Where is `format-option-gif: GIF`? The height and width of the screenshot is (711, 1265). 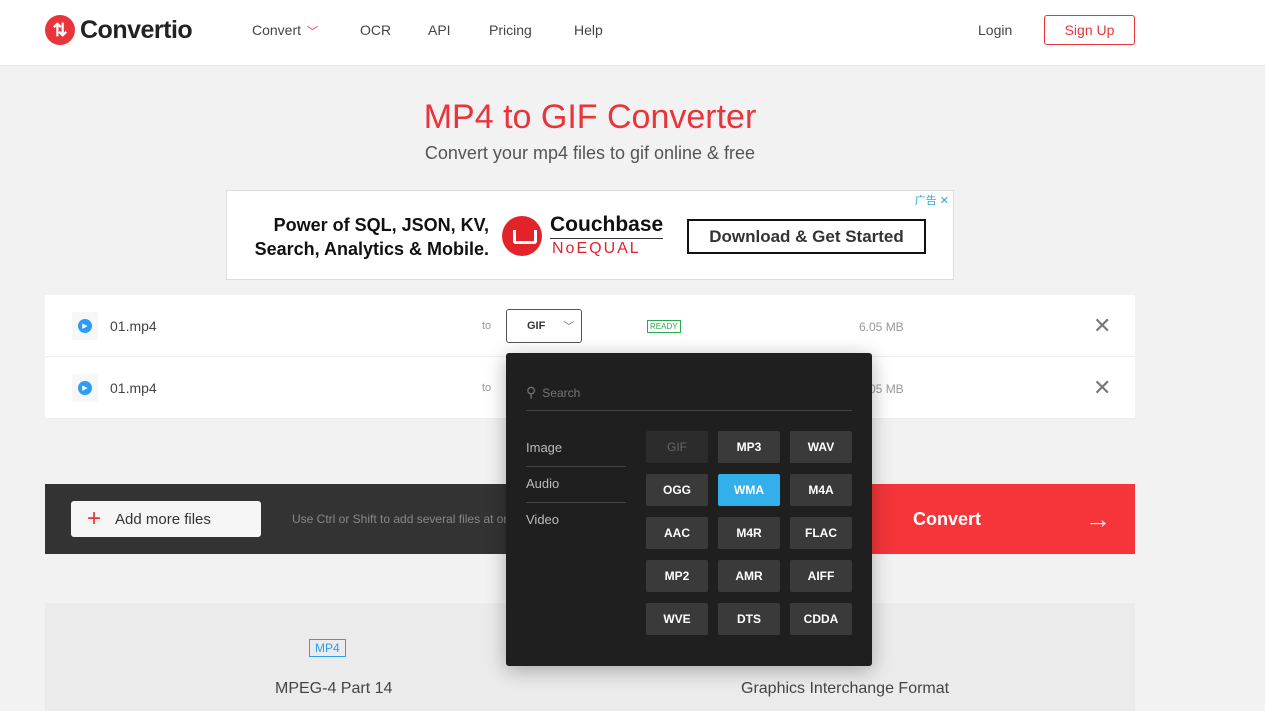
format-option-gif: GIF is located at coordinates (677, 447).